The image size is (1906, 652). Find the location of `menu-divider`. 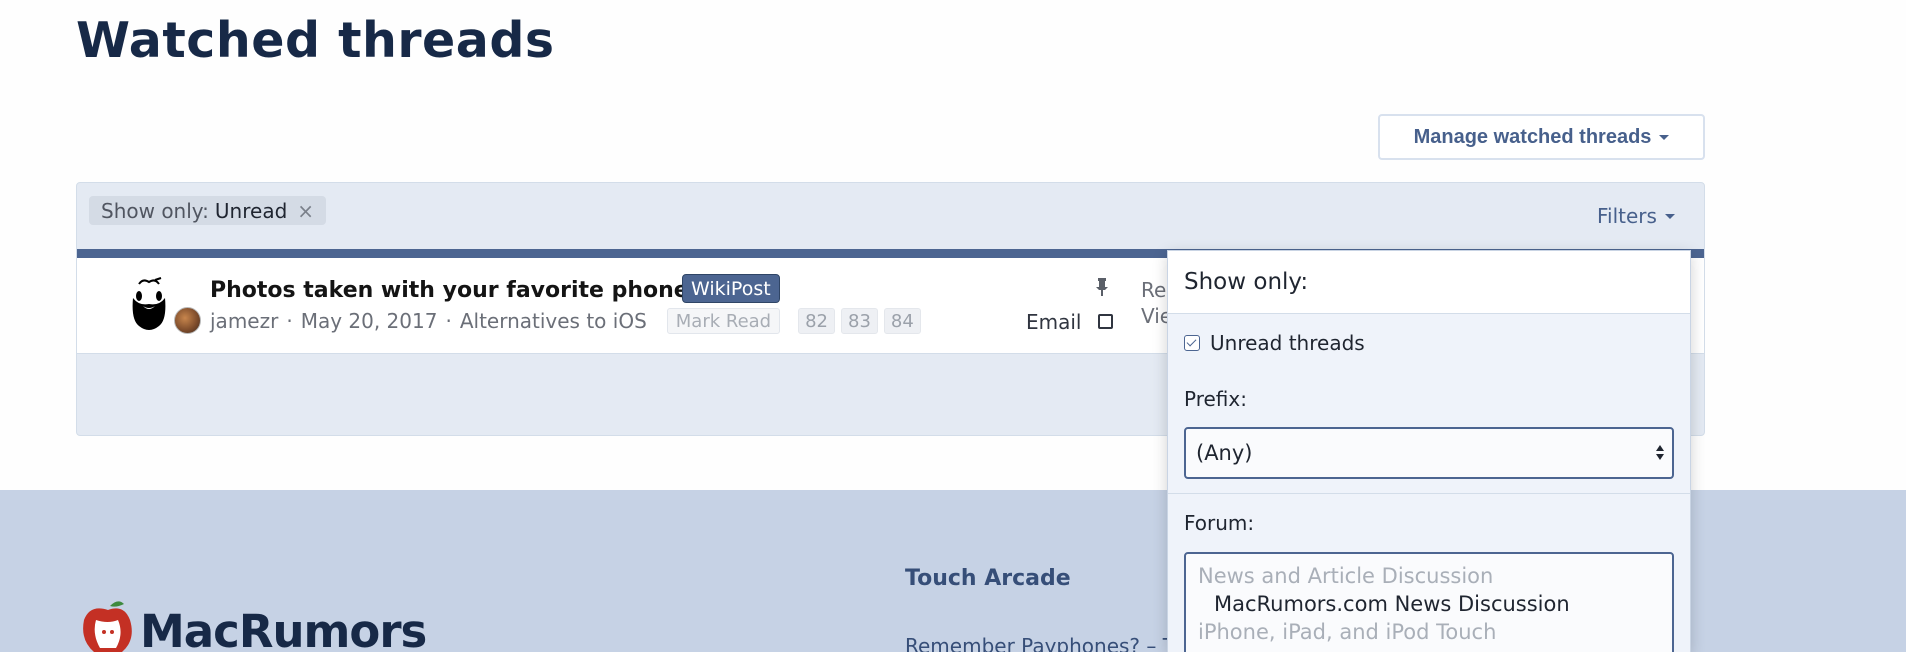

menu-divider is located at coordinates (1429, 493).